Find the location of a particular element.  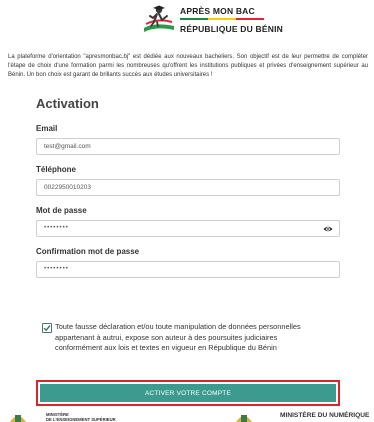

email-field: test@gmail.com is located at coordinates (188, 146).